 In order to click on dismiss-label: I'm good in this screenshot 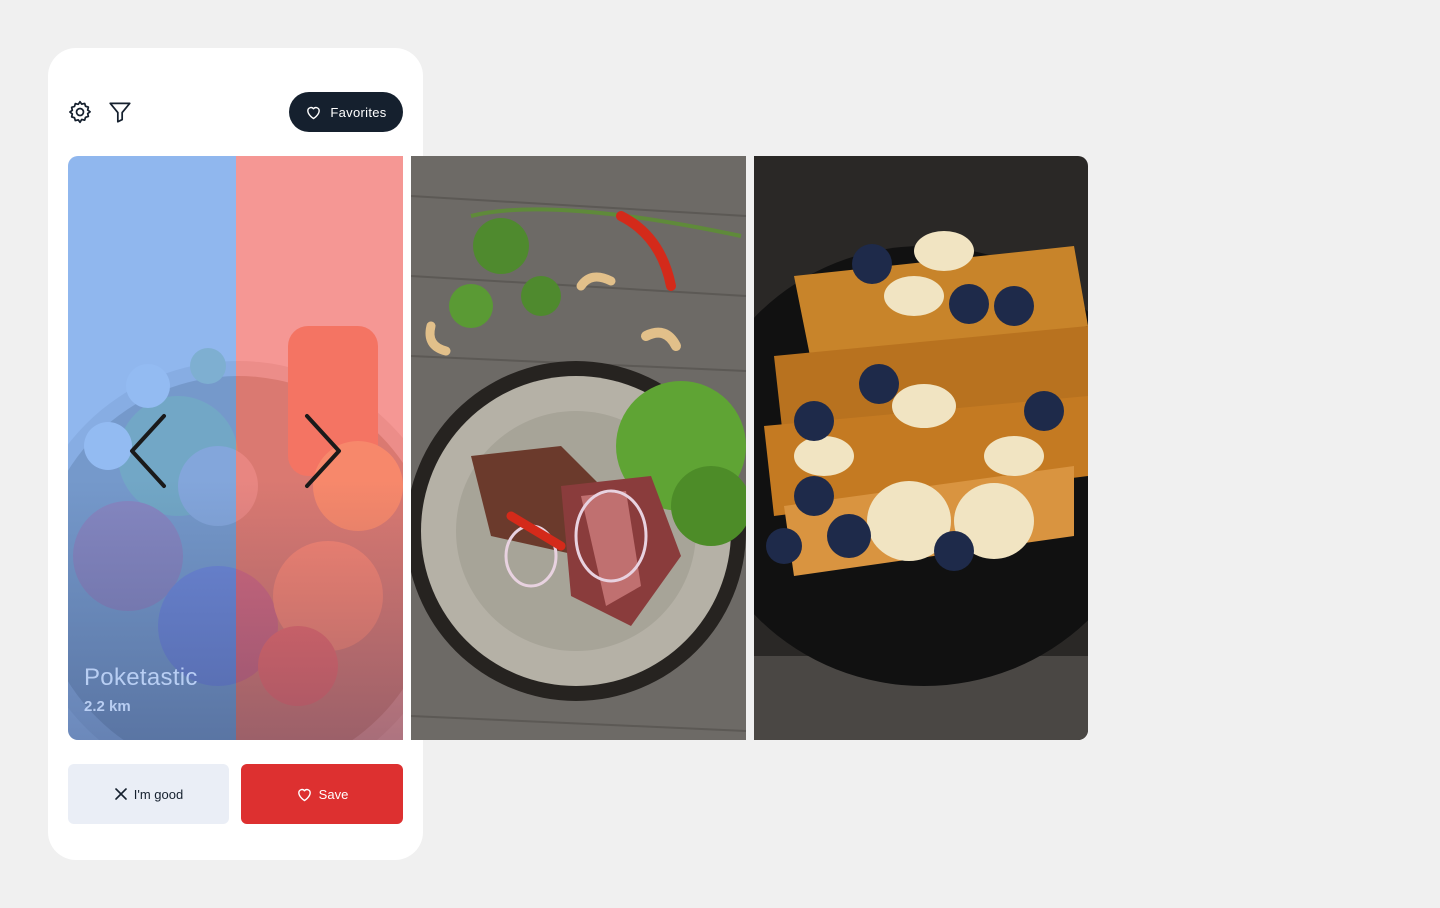, I will do `click(158, 794)`.